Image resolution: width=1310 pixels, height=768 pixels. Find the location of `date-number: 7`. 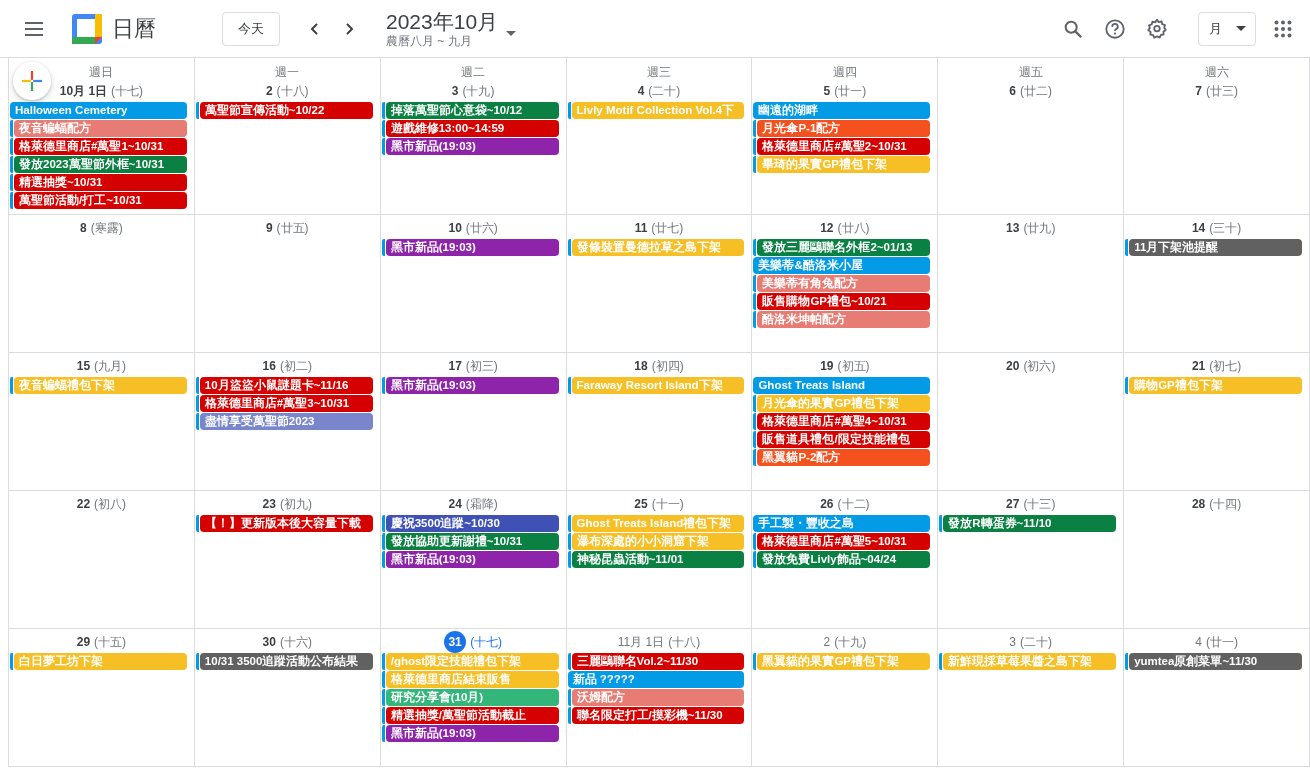

date-number: 7 is located at coordinates (1198, 91).